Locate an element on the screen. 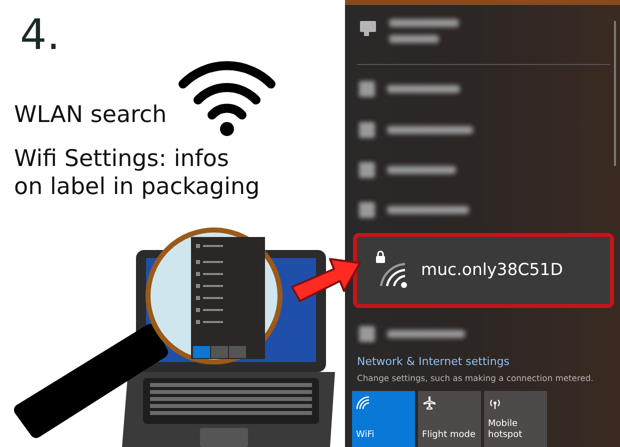  quick-action-tile: Flight mode is located at coordinates (449, 419).